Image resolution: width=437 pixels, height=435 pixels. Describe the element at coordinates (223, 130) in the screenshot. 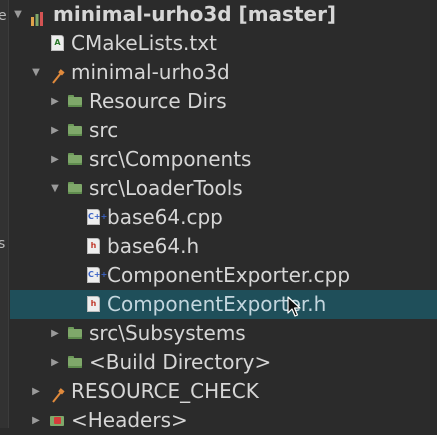

I see `tree-item-src: ▶ src` at that location.